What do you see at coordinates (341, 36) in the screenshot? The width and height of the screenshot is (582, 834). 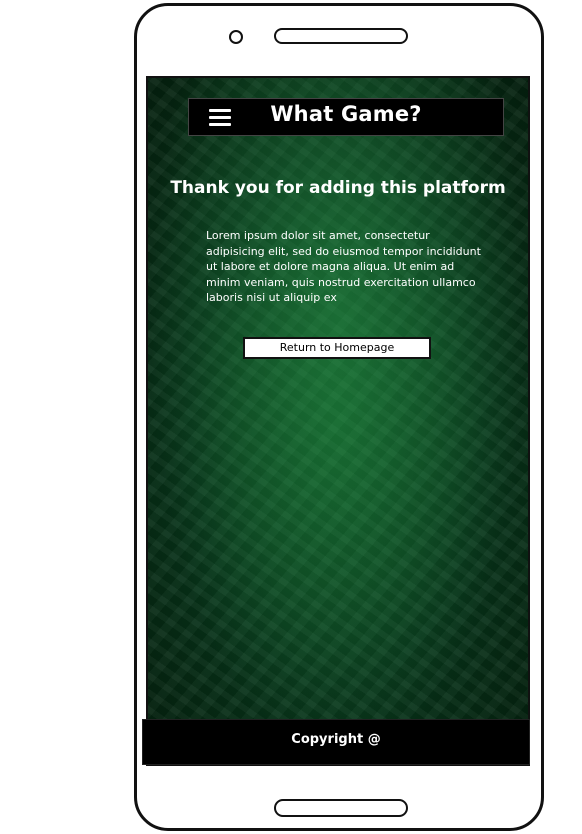 I see `speaker-grille` at bounding box center [341, 36].